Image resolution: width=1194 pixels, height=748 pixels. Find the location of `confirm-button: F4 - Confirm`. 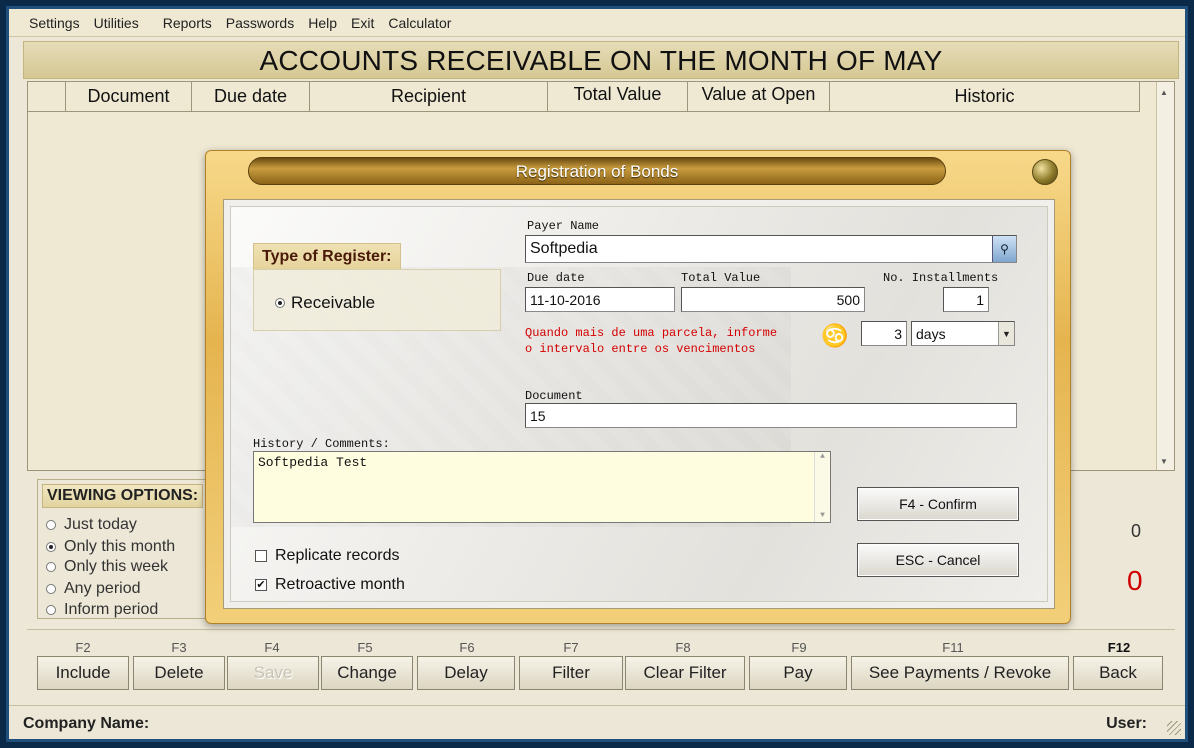

confirm-button: F4 - Confirm is located at coordinates (938, 504).